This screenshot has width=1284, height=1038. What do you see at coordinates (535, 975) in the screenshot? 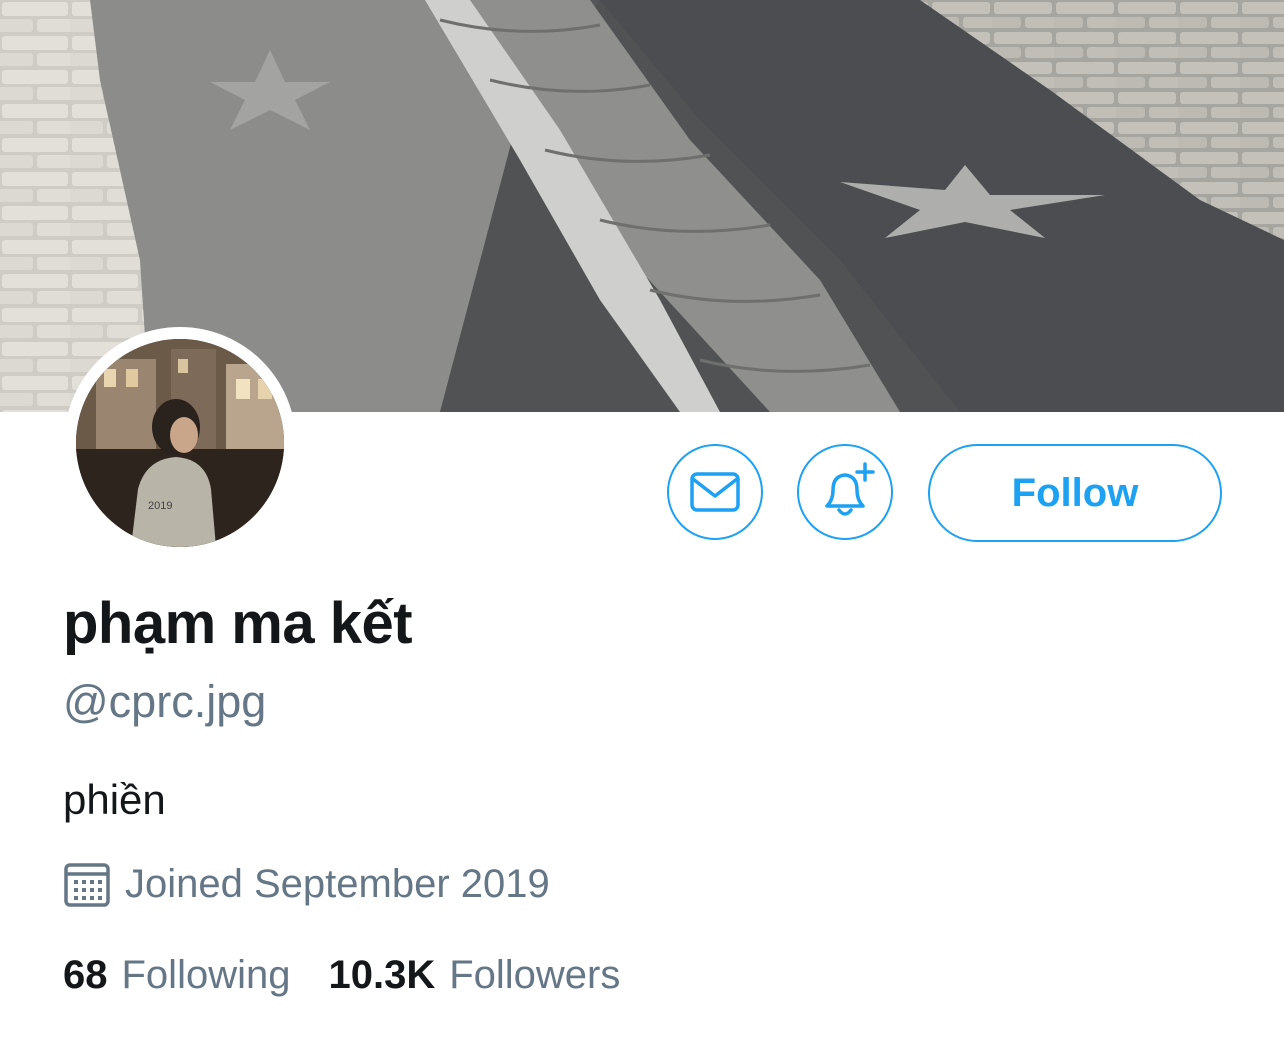
I see `followers-label: Followers` at bounding box center [535, 975].